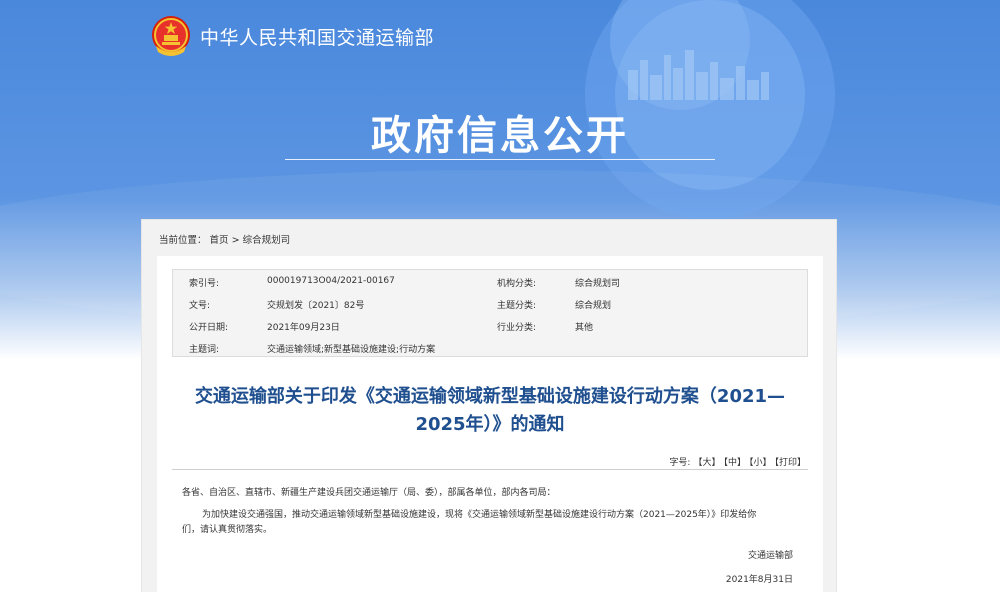 The height and width of the screenshot is (592, 1000). Describe the element at coordinates (759, 580) in the screenshot. I see `document-sign-date: 2021年8月31日` at that location.